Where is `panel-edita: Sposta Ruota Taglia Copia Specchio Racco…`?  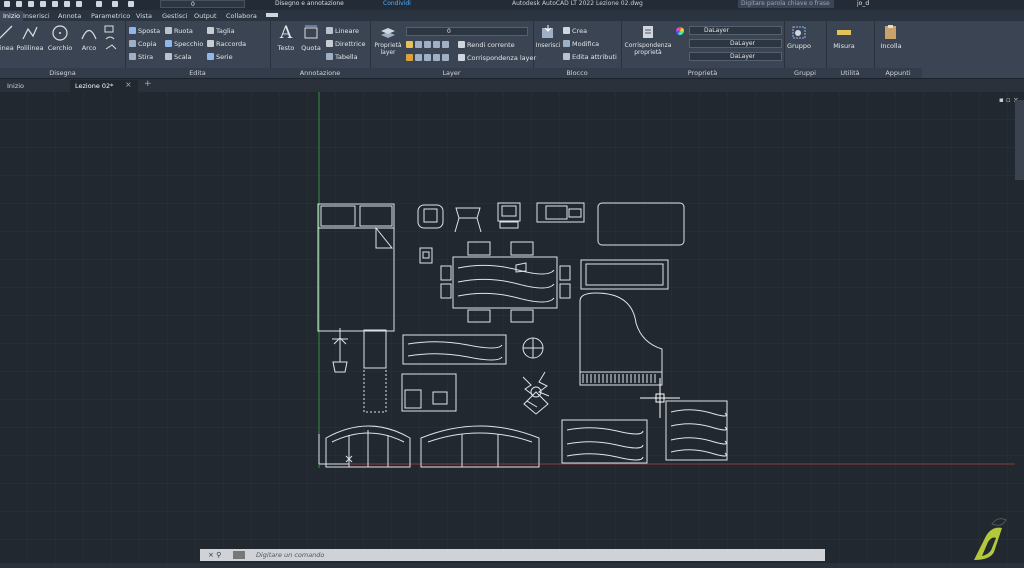
panel-edita: Sposta Ruota Taglia Copia Specchio Racco… is located at coordinates (198, 49).